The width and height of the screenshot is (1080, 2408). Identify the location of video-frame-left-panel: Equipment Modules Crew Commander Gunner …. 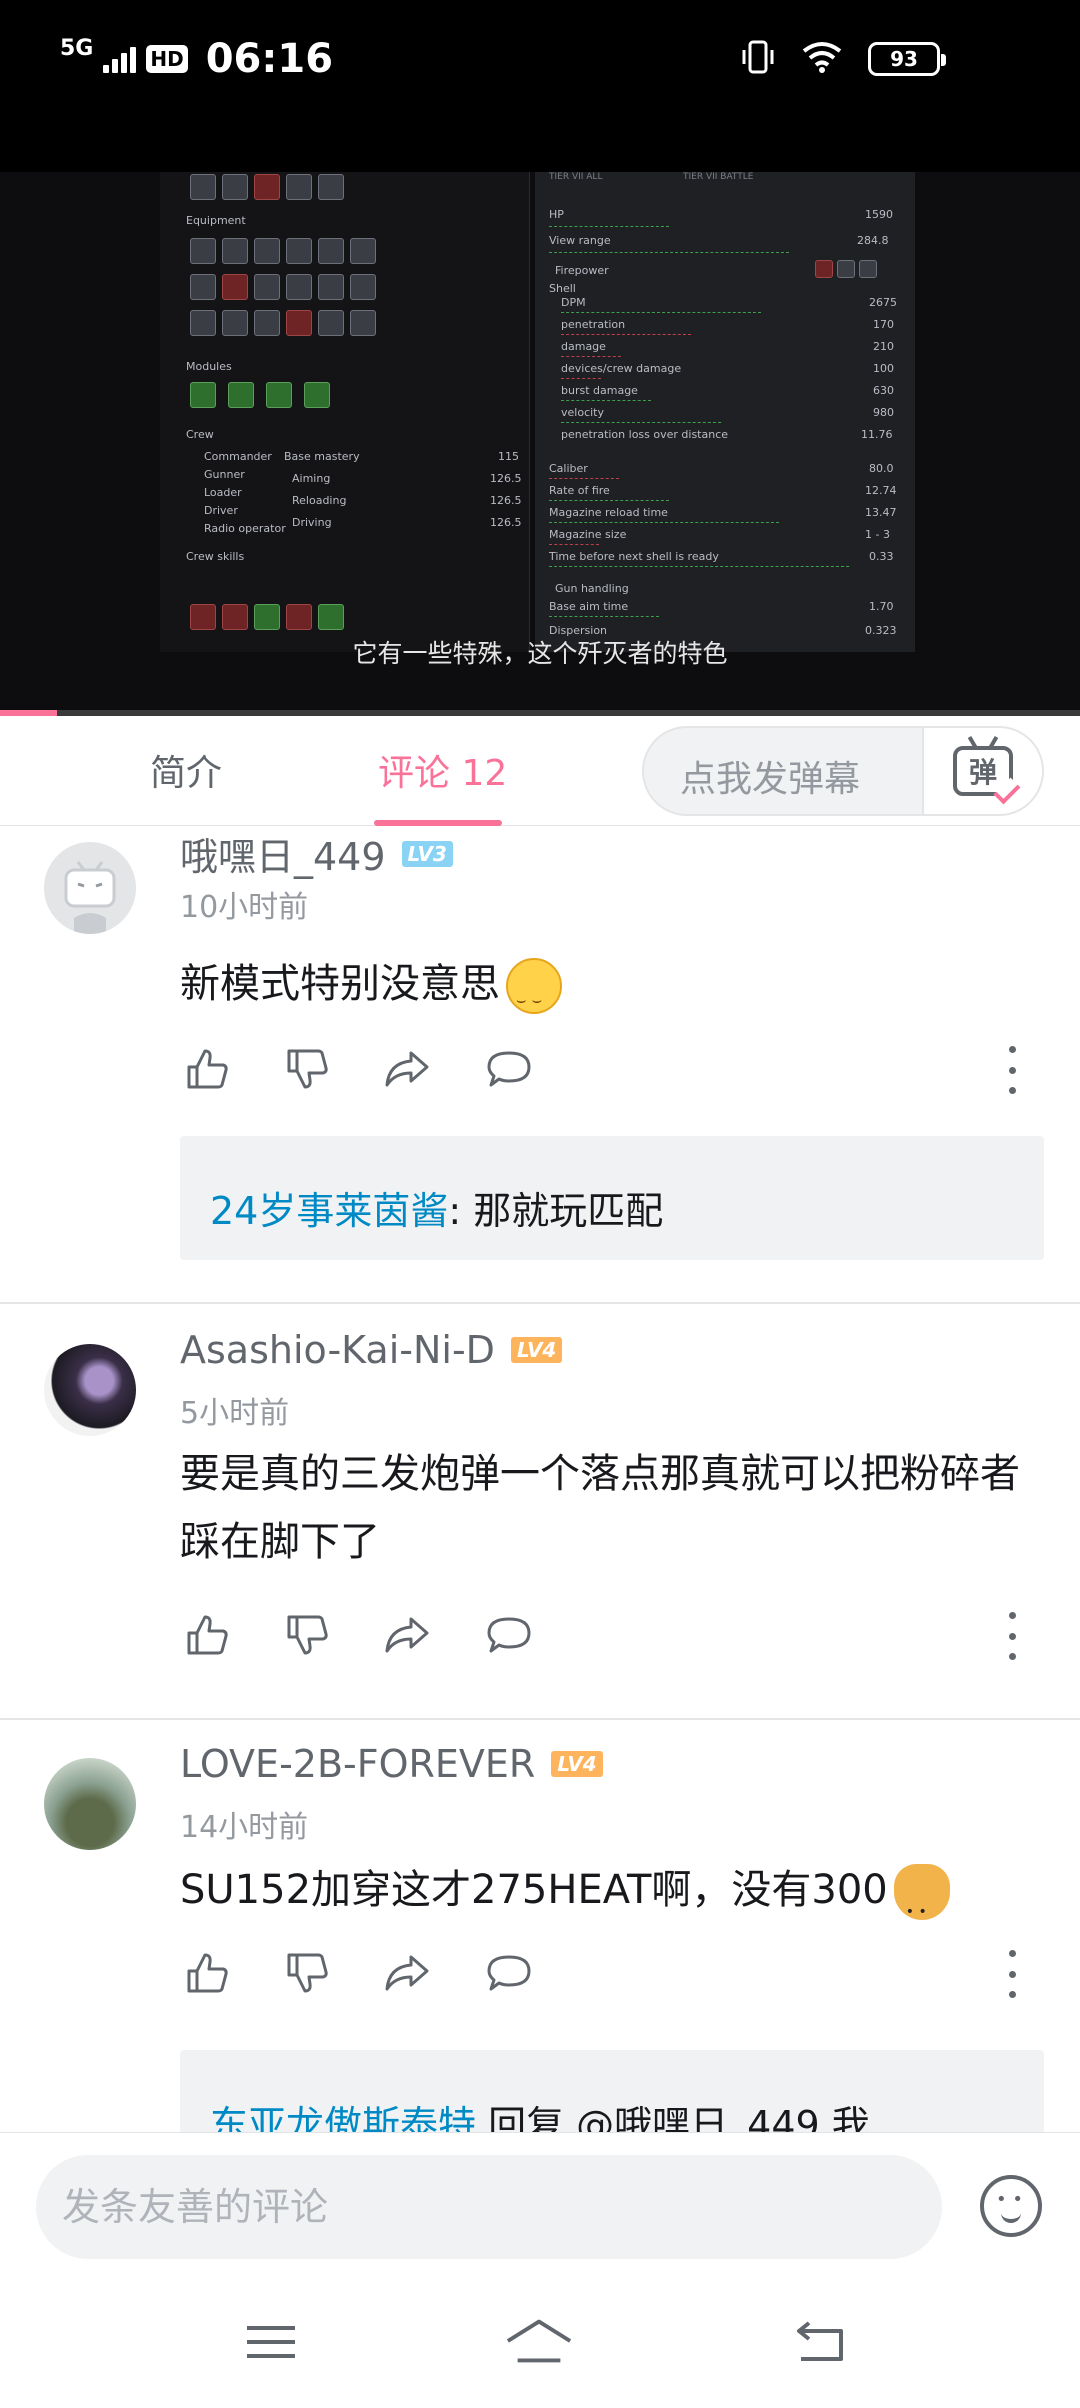
(345, 412).